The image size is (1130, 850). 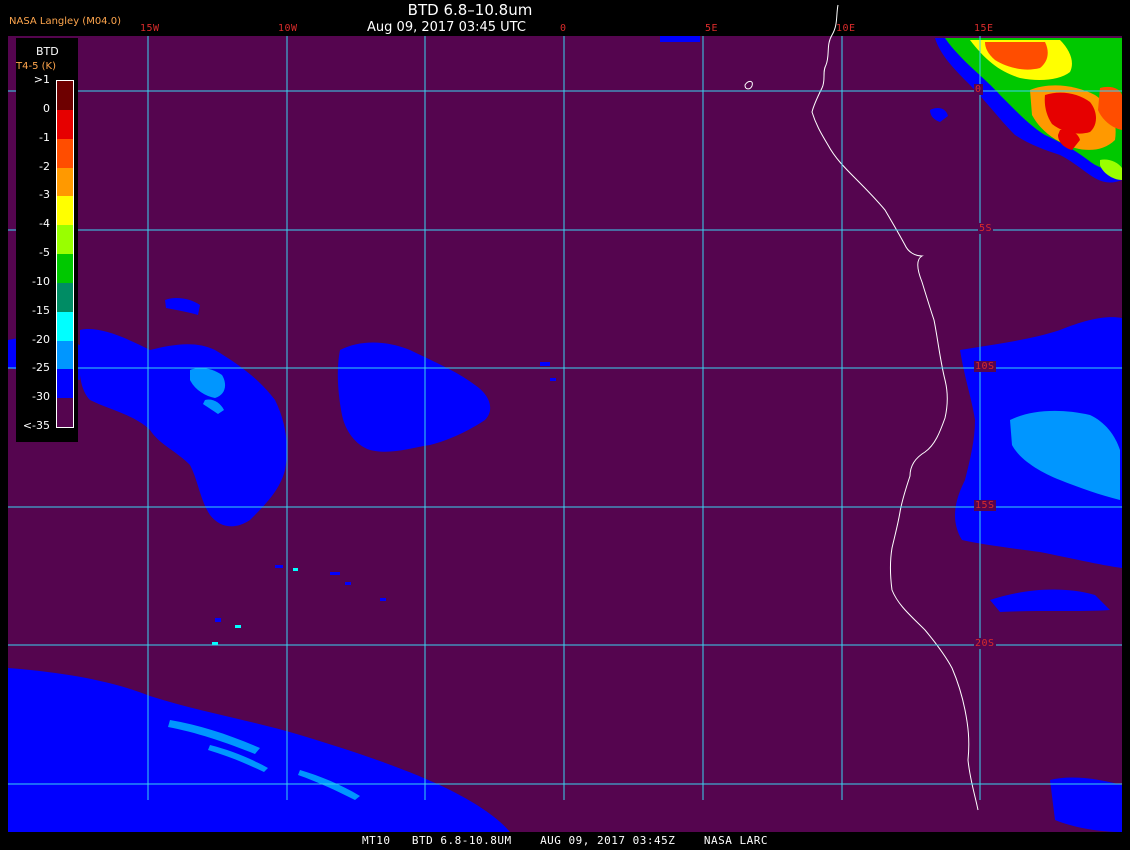 What do you see at coordinates (44, 195) in the screenshot?
I see `legend-label: -3` at bounding box center [44, 195].